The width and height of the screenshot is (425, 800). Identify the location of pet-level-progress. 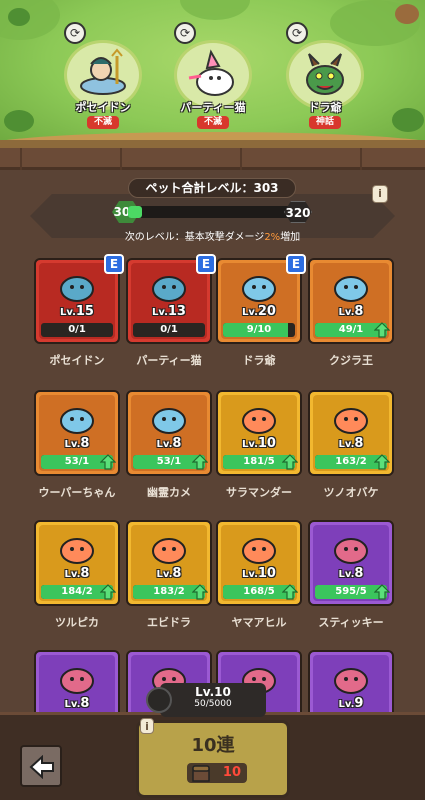
(213, 212).